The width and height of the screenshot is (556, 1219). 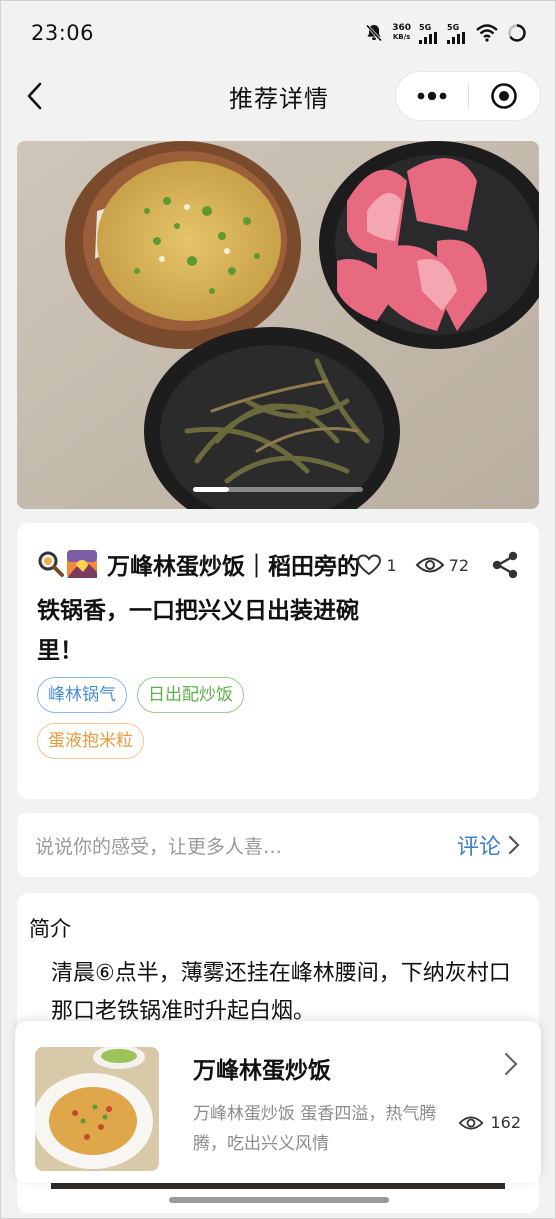 What do you see at coordinates (391, 565) in the screenshot?
I see `like-count: 1` at bounding box center [391, 565].